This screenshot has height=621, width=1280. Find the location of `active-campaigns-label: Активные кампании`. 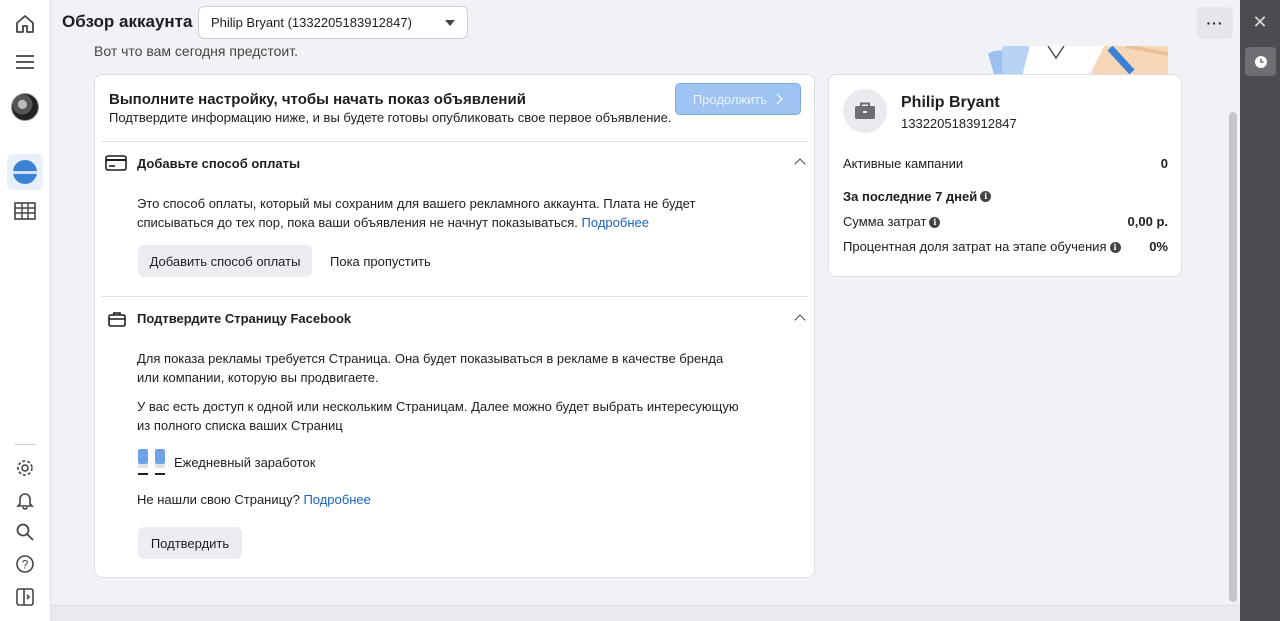

active-campaigns-label: Активные кампании is located at coordinates (903, 163).